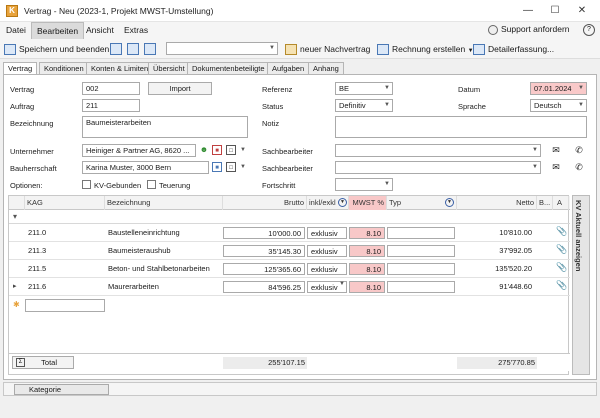 This screenshot has height=418, width=600. Describe the element at coordinates (289, 305) in the screenshot. I see `new-row: ✱` at that location.